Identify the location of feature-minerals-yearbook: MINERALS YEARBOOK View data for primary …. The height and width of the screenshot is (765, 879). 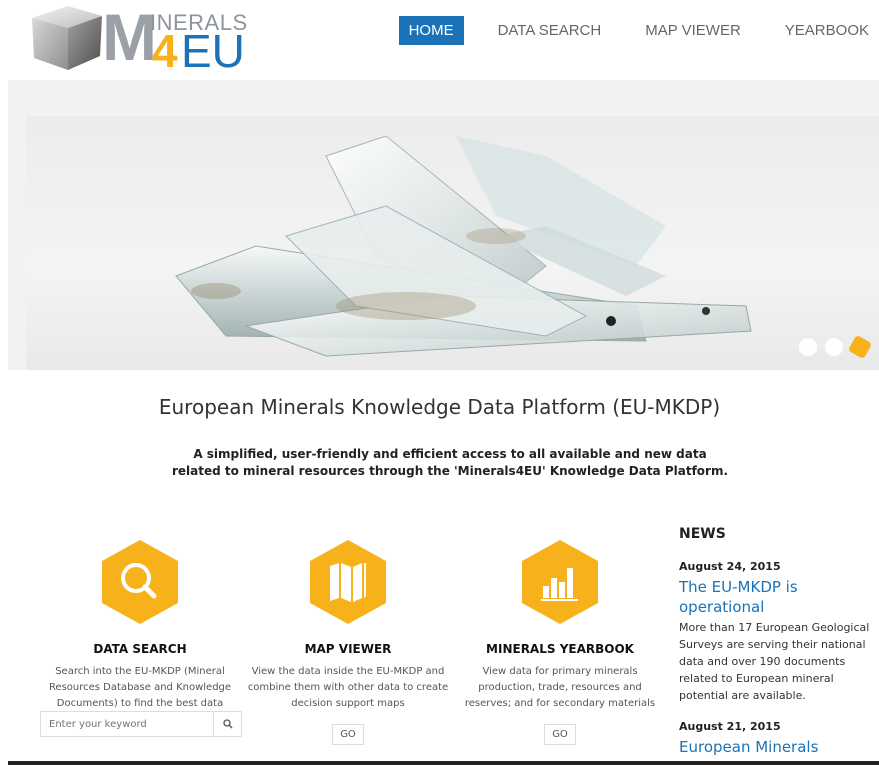
(560, 641).